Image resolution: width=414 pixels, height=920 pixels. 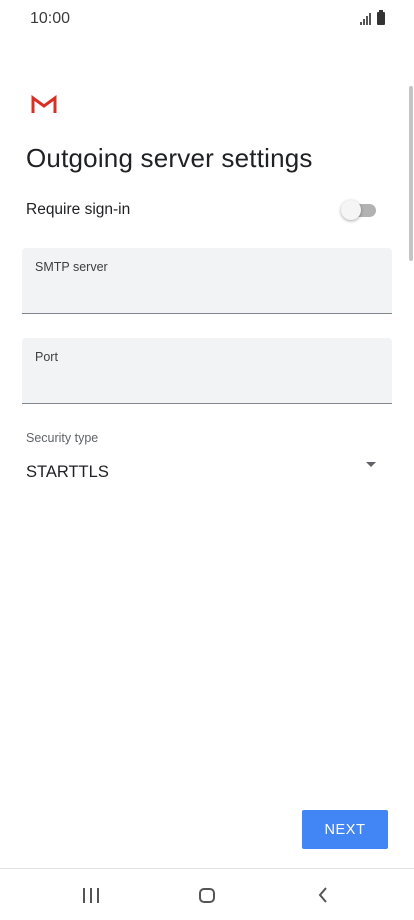 I want to click on port-input, so click(x=205, y=383).